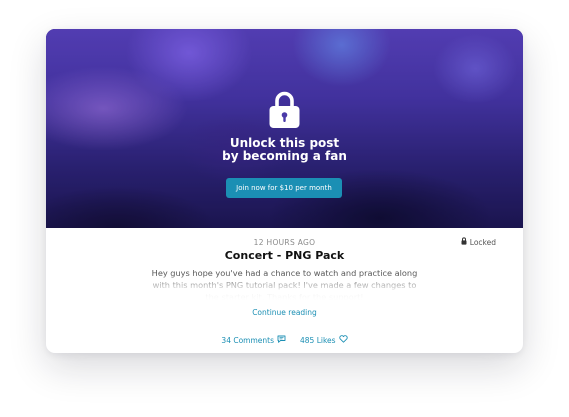 The width and height of the screenshot is (569, 417). Describe the element at coordinates (284, 156) in the screenshot. I see `unlock-message-line-2: by becoming a fan` at that location.